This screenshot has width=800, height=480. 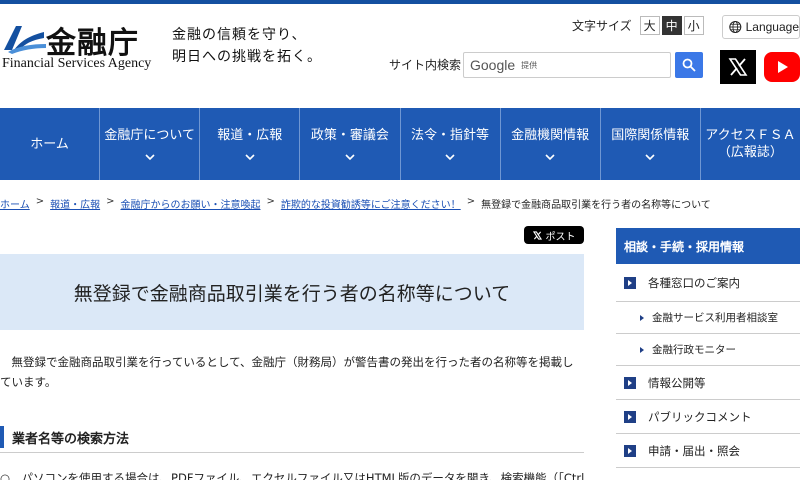 I want to click on sidenav-item-label: 情報公開等, so click(x=677, y=382).